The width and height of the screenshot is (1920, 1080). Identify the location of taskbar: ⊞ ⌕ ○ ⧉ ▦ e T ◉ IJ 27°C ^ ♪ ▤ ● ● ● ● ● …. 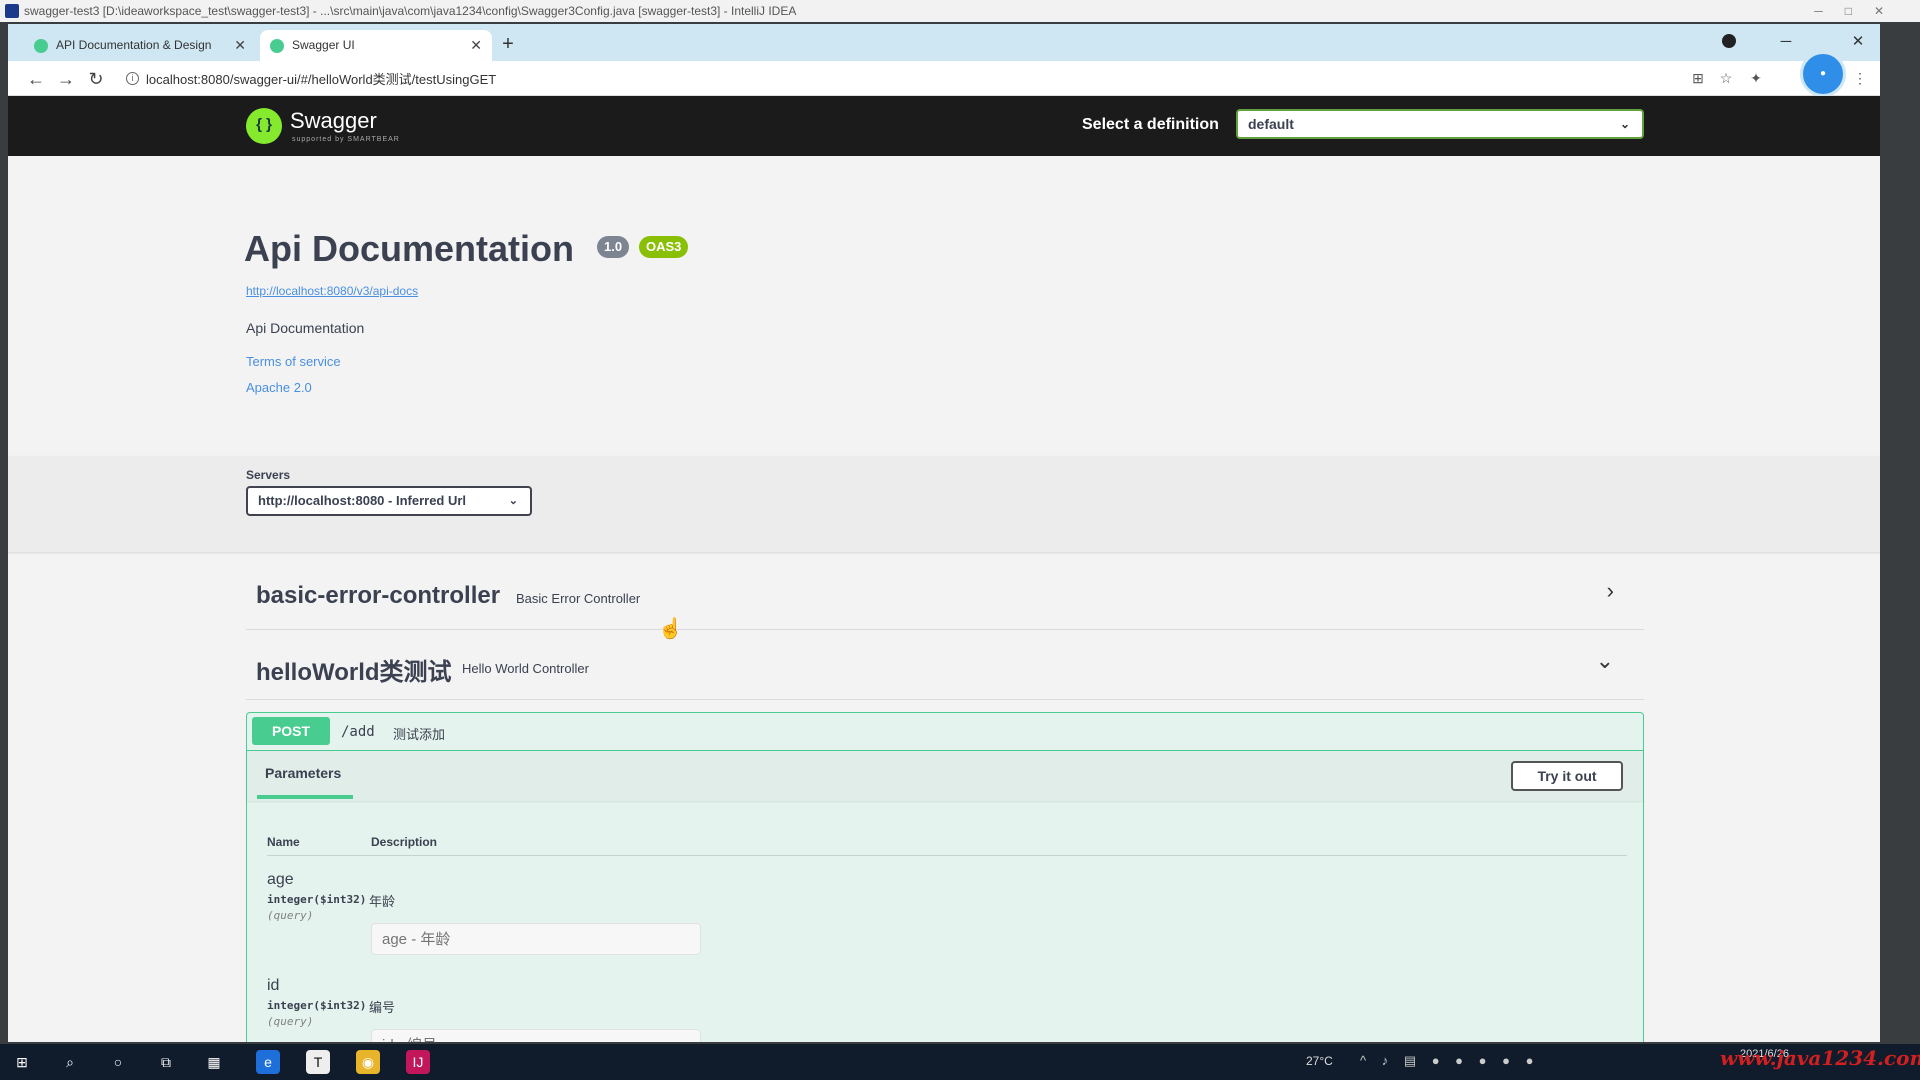
(960, 1062).